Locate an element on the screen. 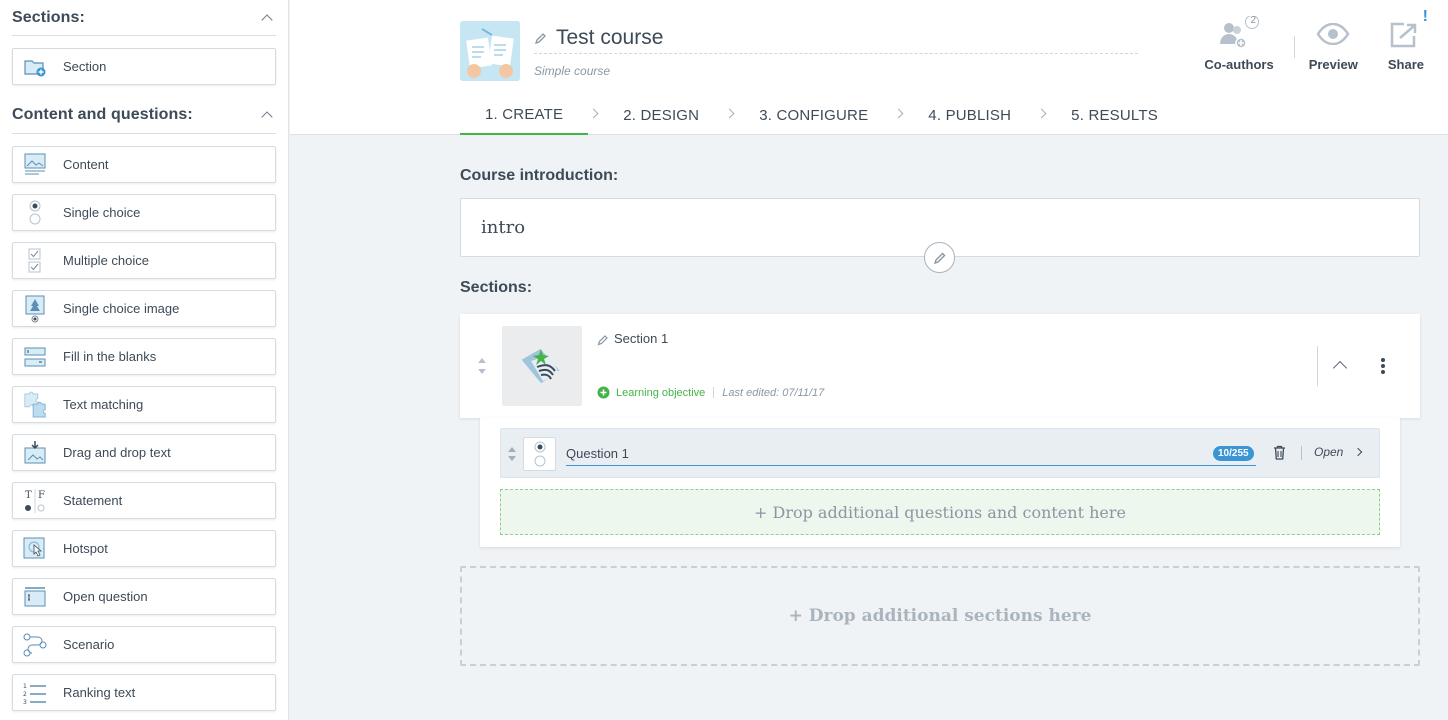  fill-blanks-icon is located at coordinates (35, 357).